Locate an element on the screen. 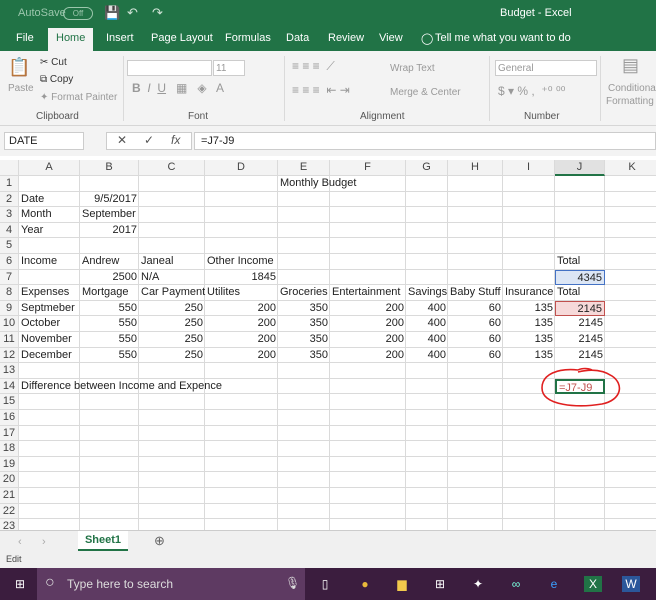 The height and width of the screenshot is (600, 656). cell-F19 is located at coordinates (368, 464).